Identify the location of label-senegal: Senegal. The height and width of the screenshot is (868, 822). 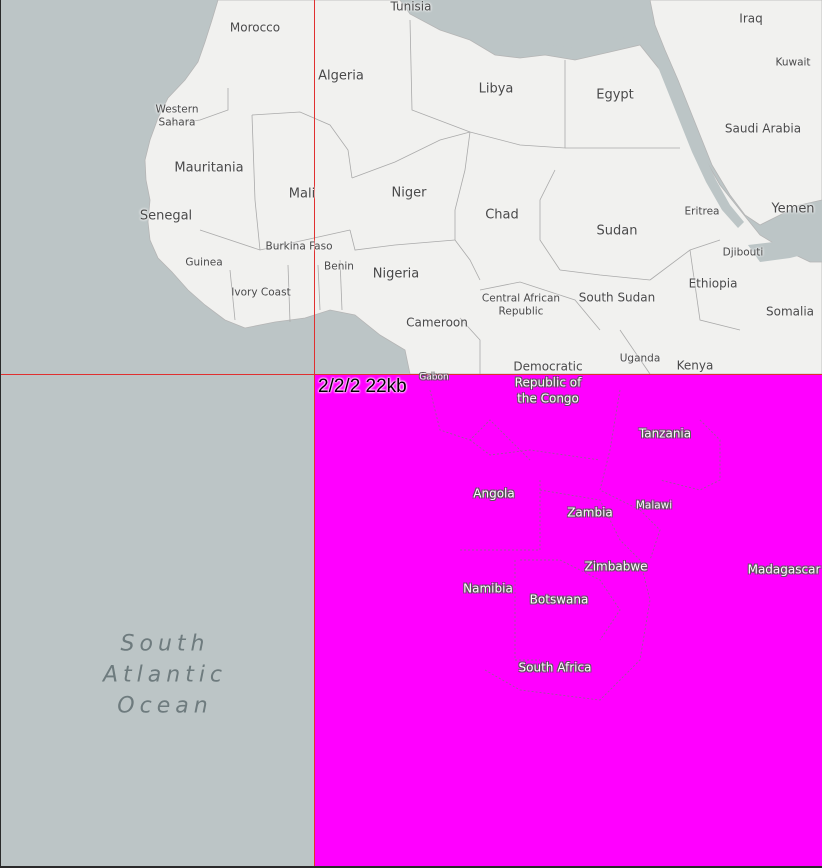
(166, 216).